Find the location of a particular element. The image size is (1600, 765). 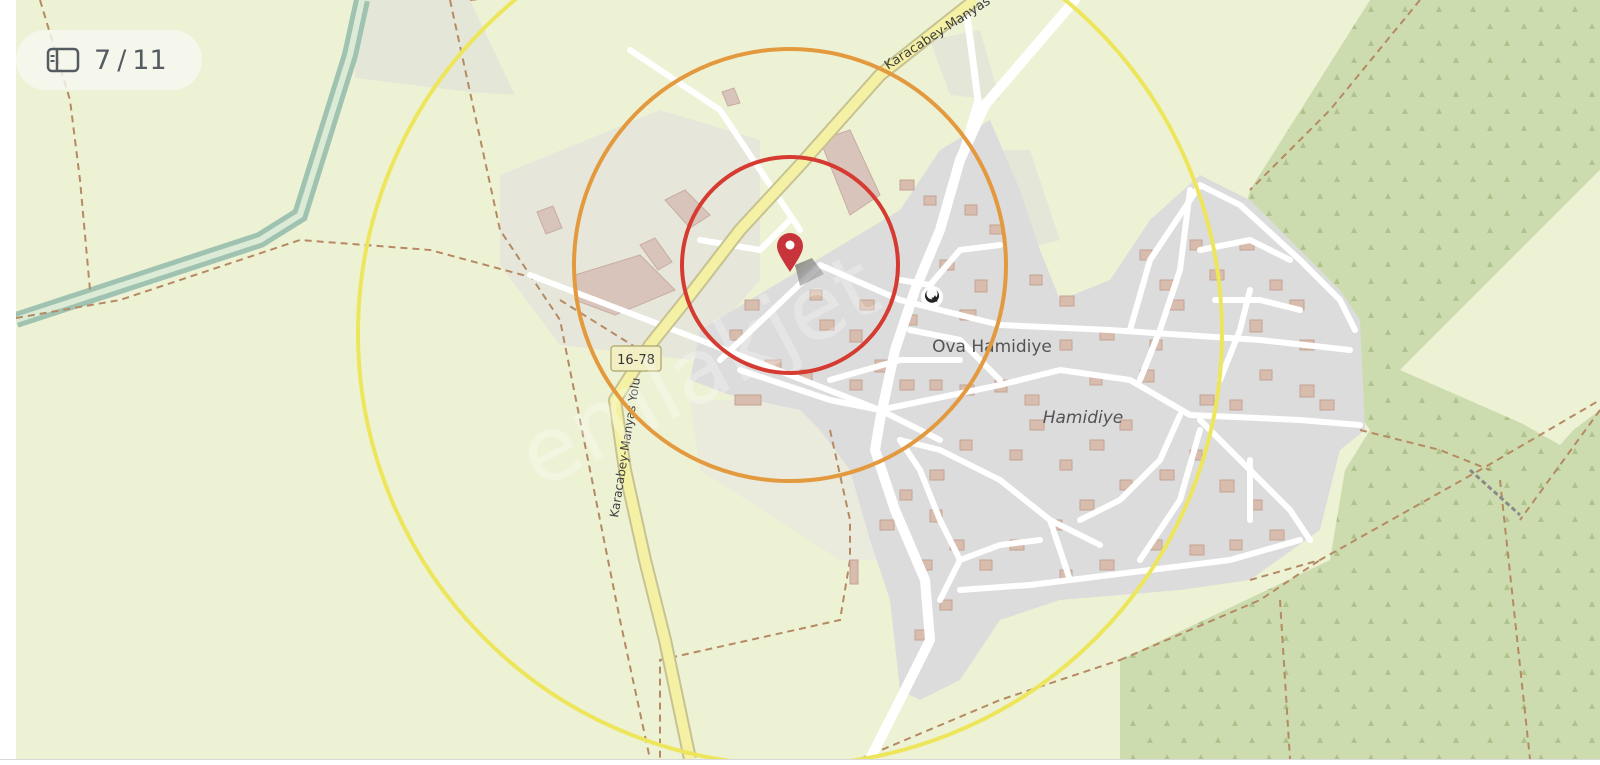

mosque-icon is located at coordinates (932, 297).